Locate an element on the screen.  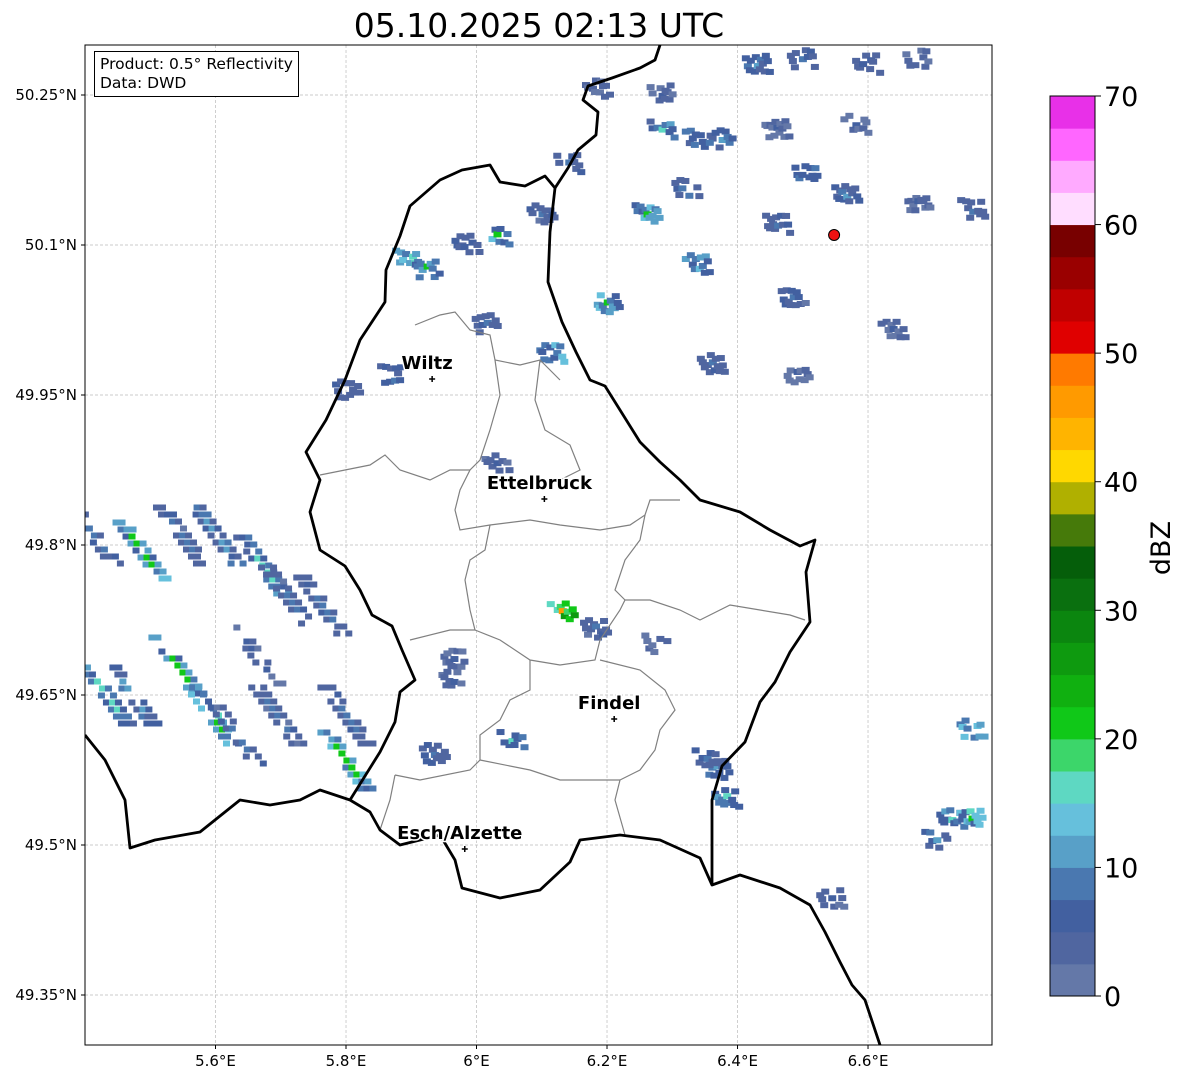
colorbar-tick-label: 0 is located at coordinates (1112, 997).